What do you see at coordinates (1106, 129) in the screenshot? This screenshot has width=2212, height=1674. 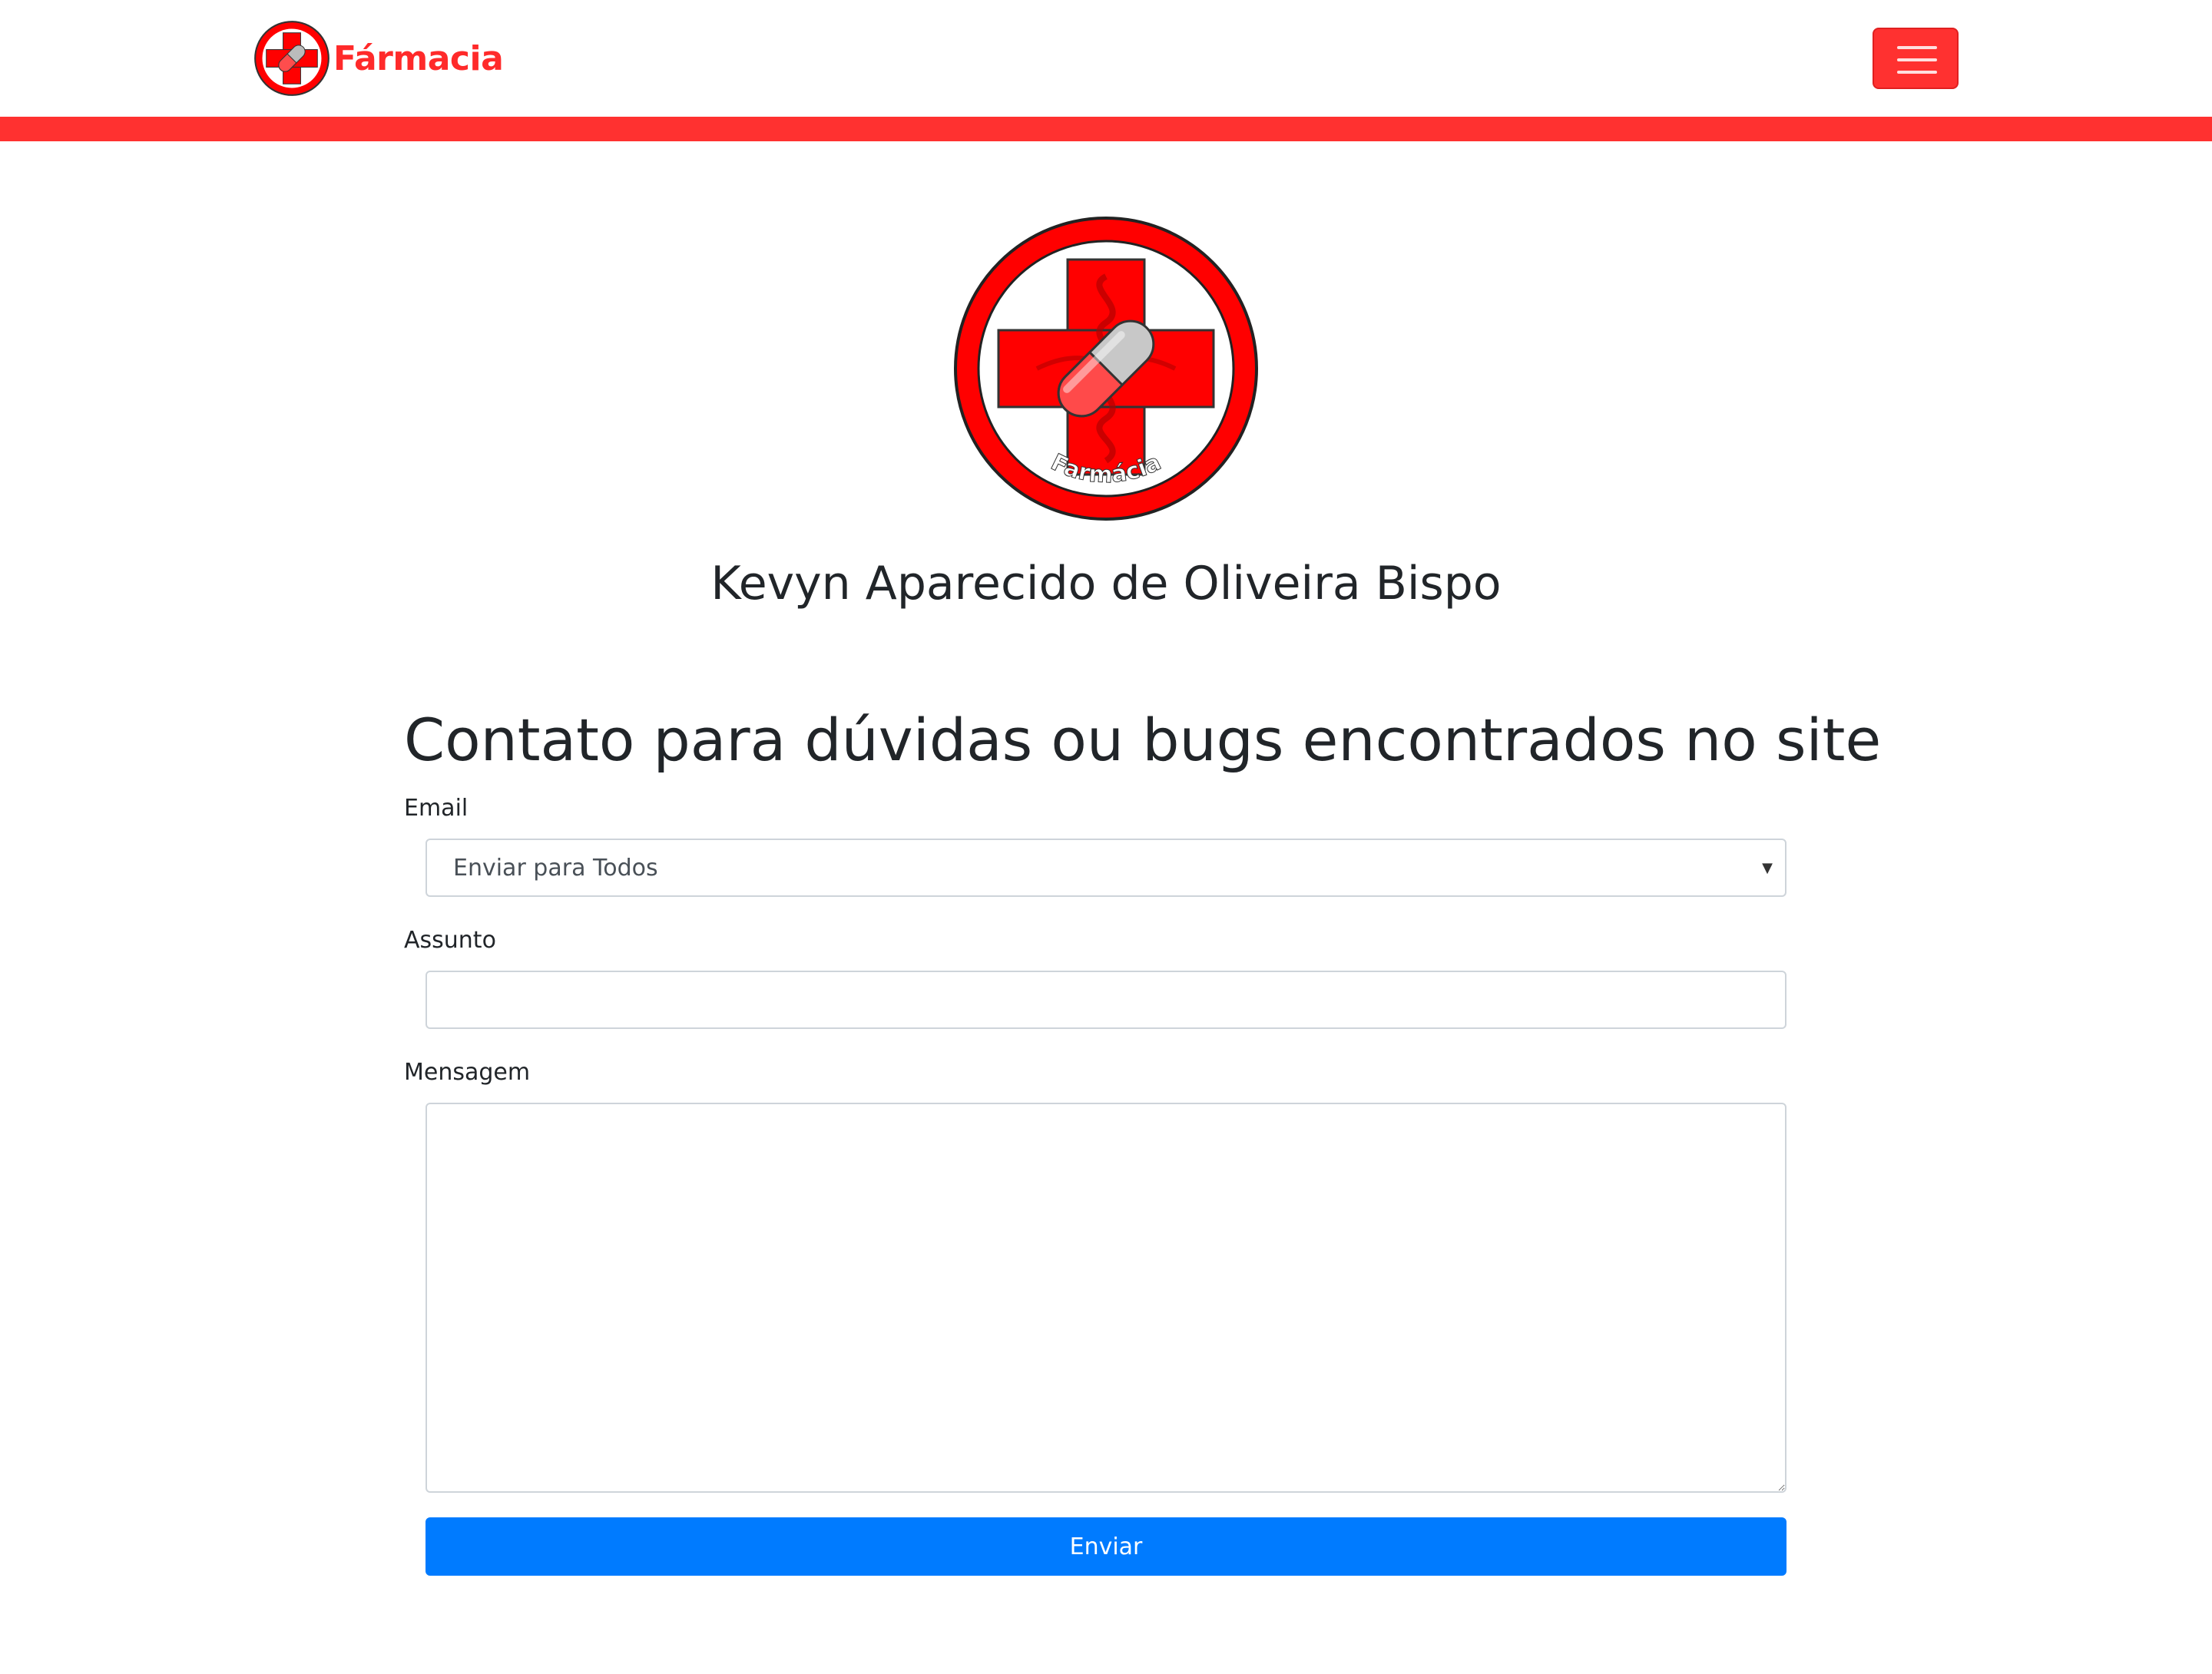 I see `navbar-accent-bar` at bounding box center [1106, 129].